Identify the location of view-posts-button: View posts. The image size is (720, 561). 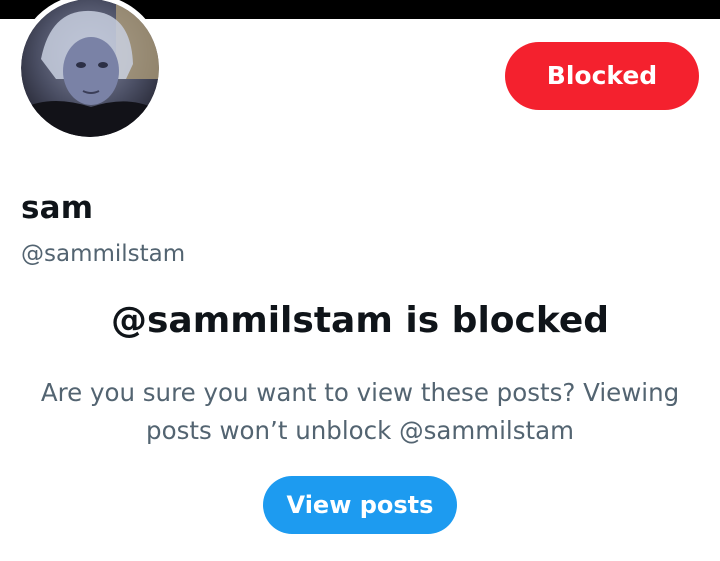
(360, 505).